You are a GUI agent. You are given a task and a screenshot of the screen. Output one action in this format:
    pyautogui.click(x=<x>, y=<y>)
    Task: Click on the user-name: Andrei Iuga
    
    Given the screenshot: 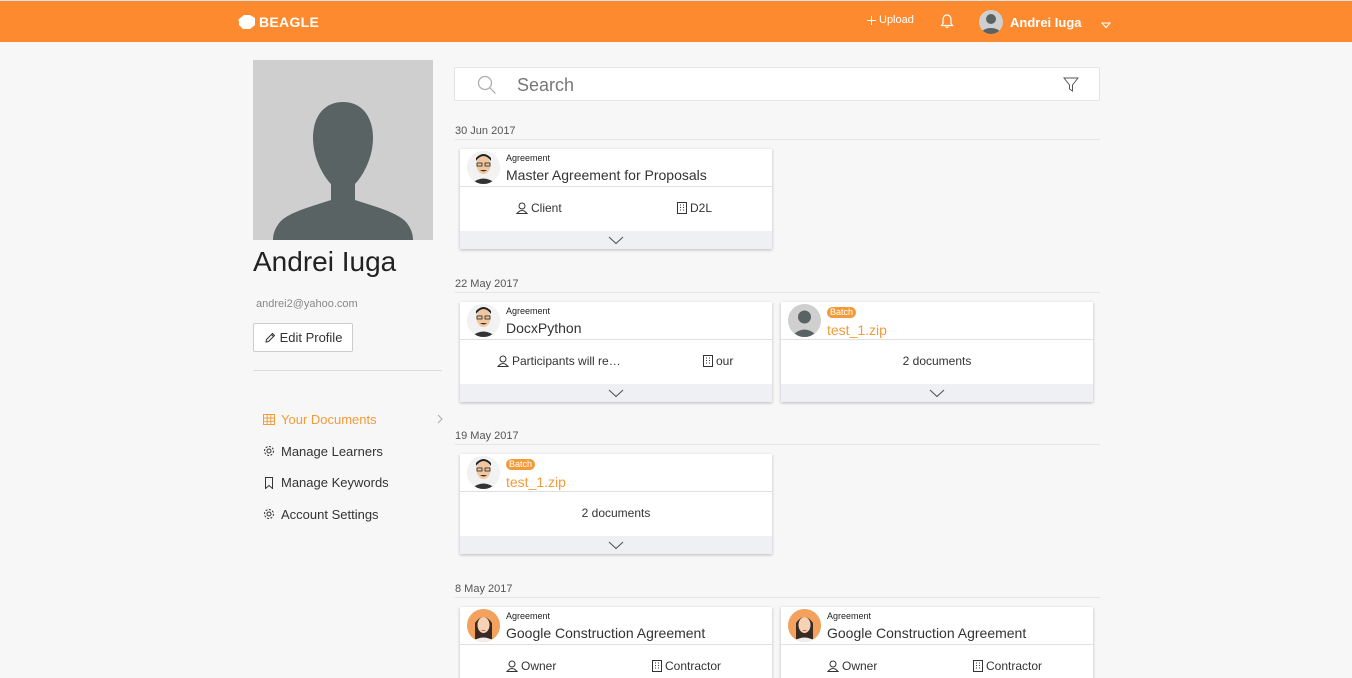 What is the action you would take?
    pyautogui.click(x=1046, y=22)
    